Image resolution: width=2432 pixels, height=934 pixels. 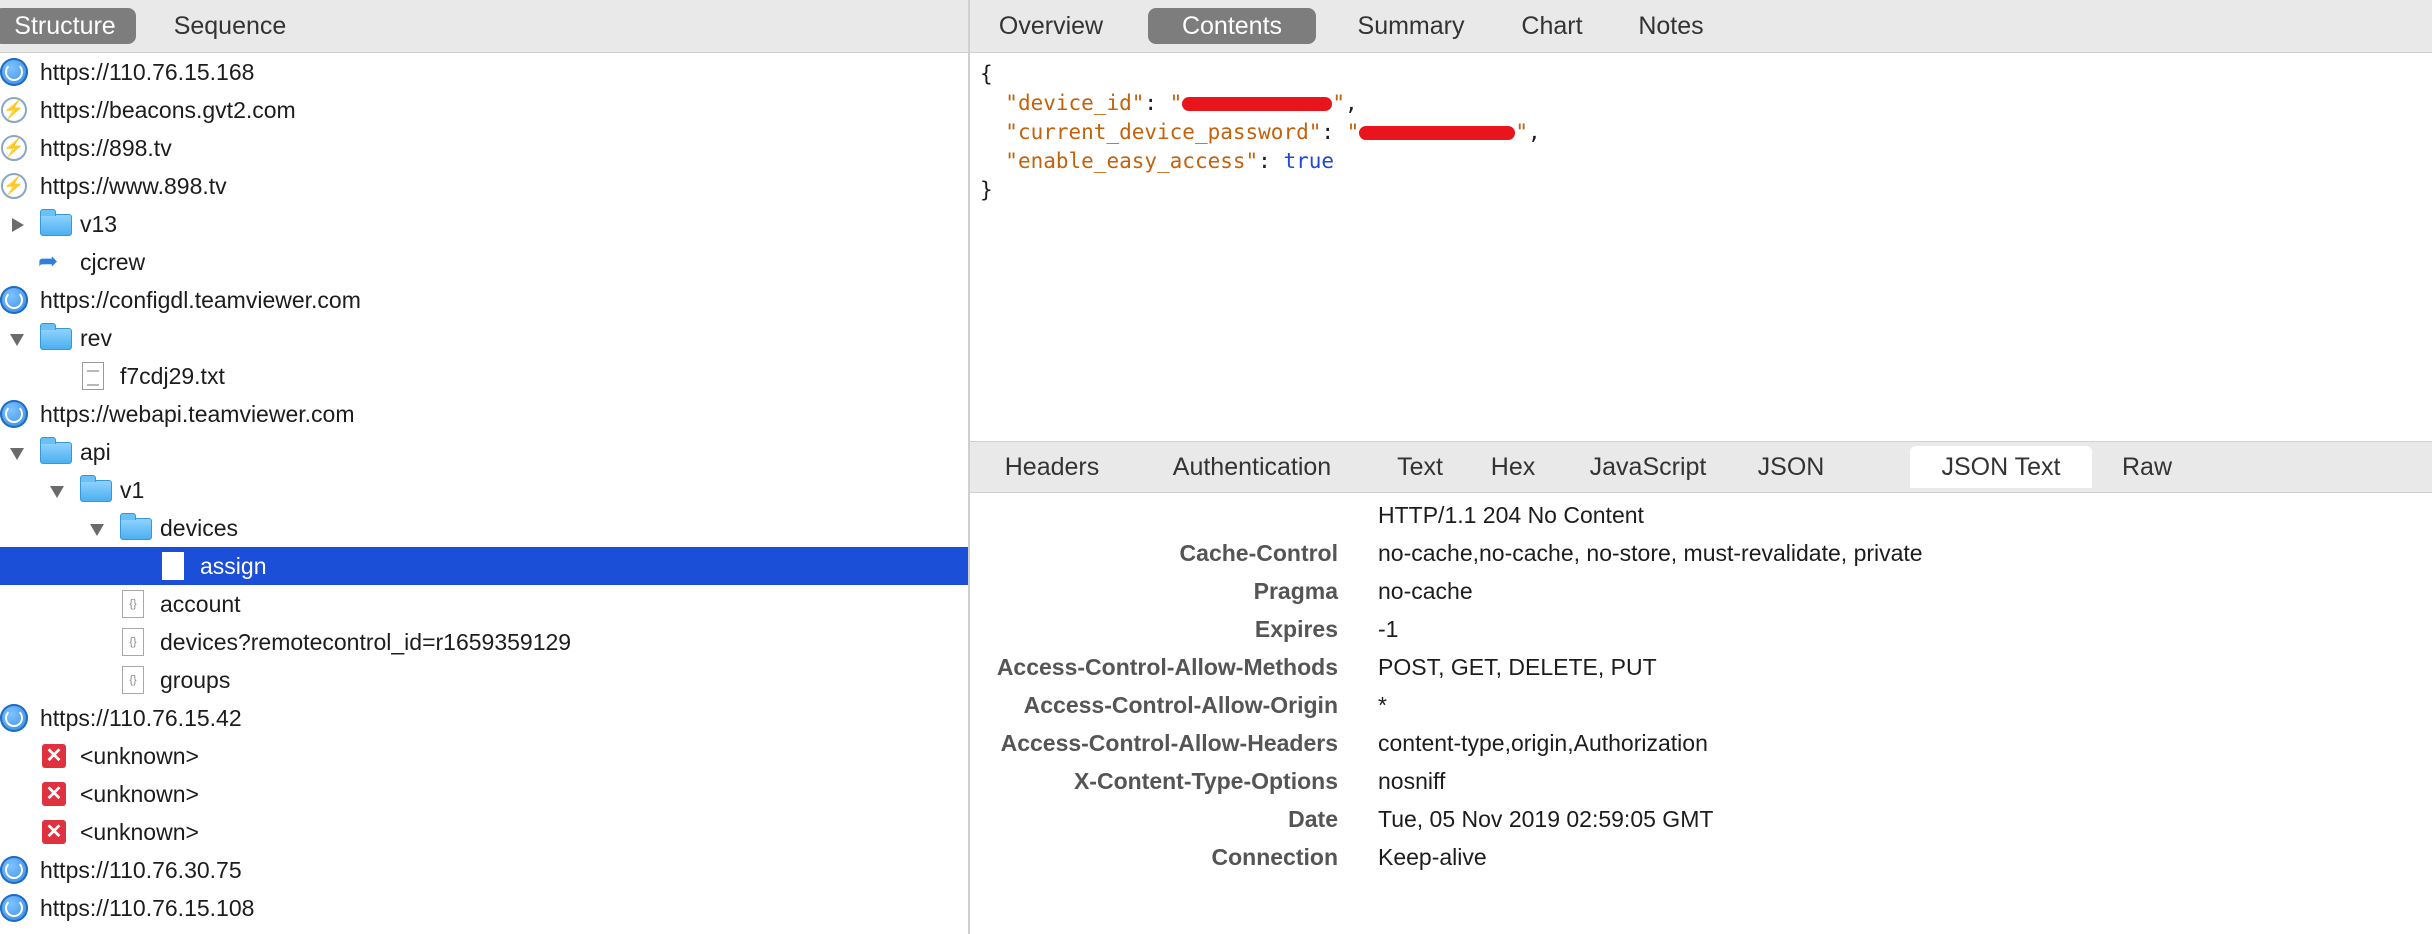 What do you see at coordinates (484, 414) in the screenshot?
I see `tree-row-host: https://webapi.teamviewer.com` at bounding box center [484, 414].